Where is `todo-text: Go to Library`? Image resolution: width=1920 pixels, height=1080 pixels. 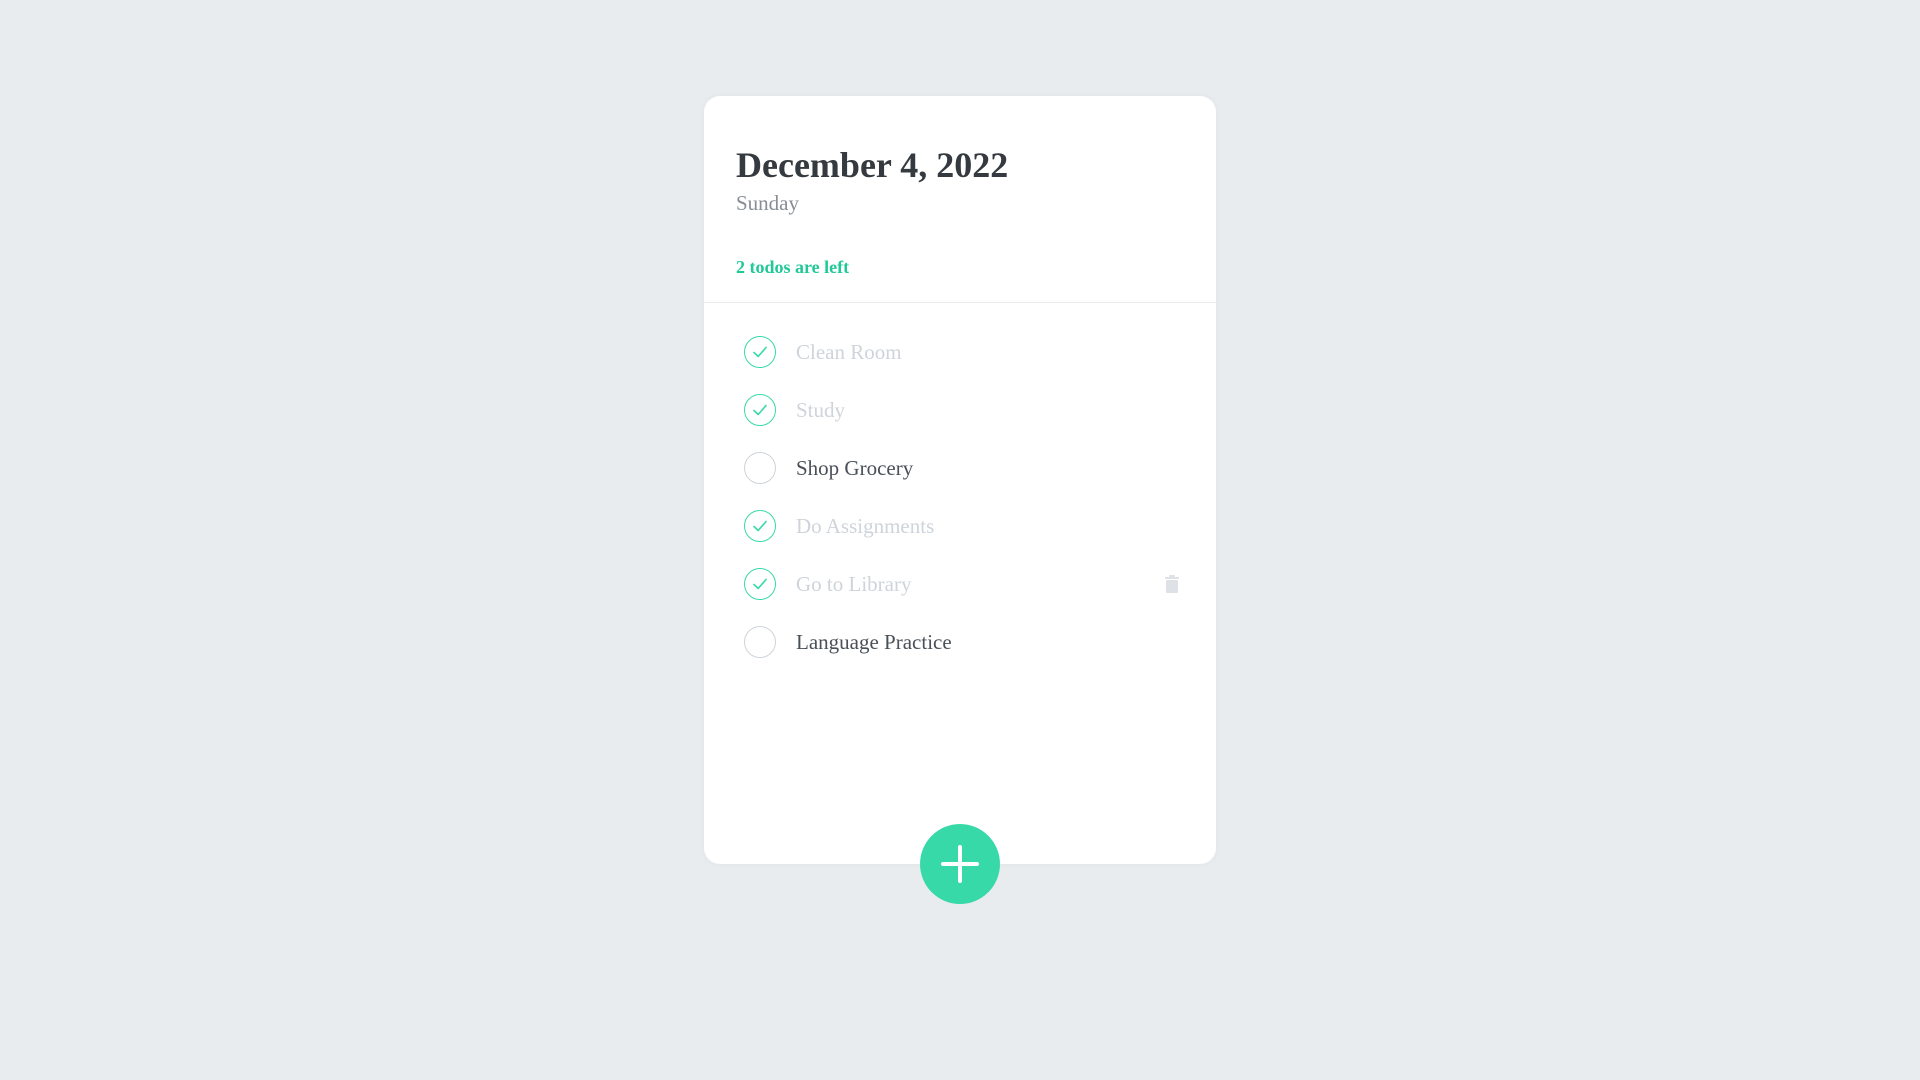
todo-text: Go to Library is located at coordinates (854, 584).